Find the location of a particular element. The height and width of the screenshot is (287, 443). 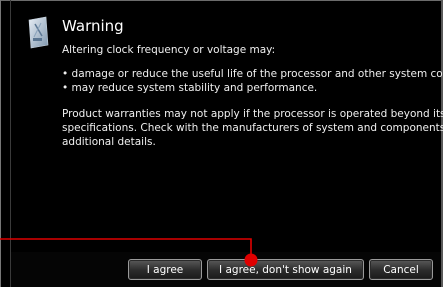

warning-shield-icon is located at coordinates (38, 32).